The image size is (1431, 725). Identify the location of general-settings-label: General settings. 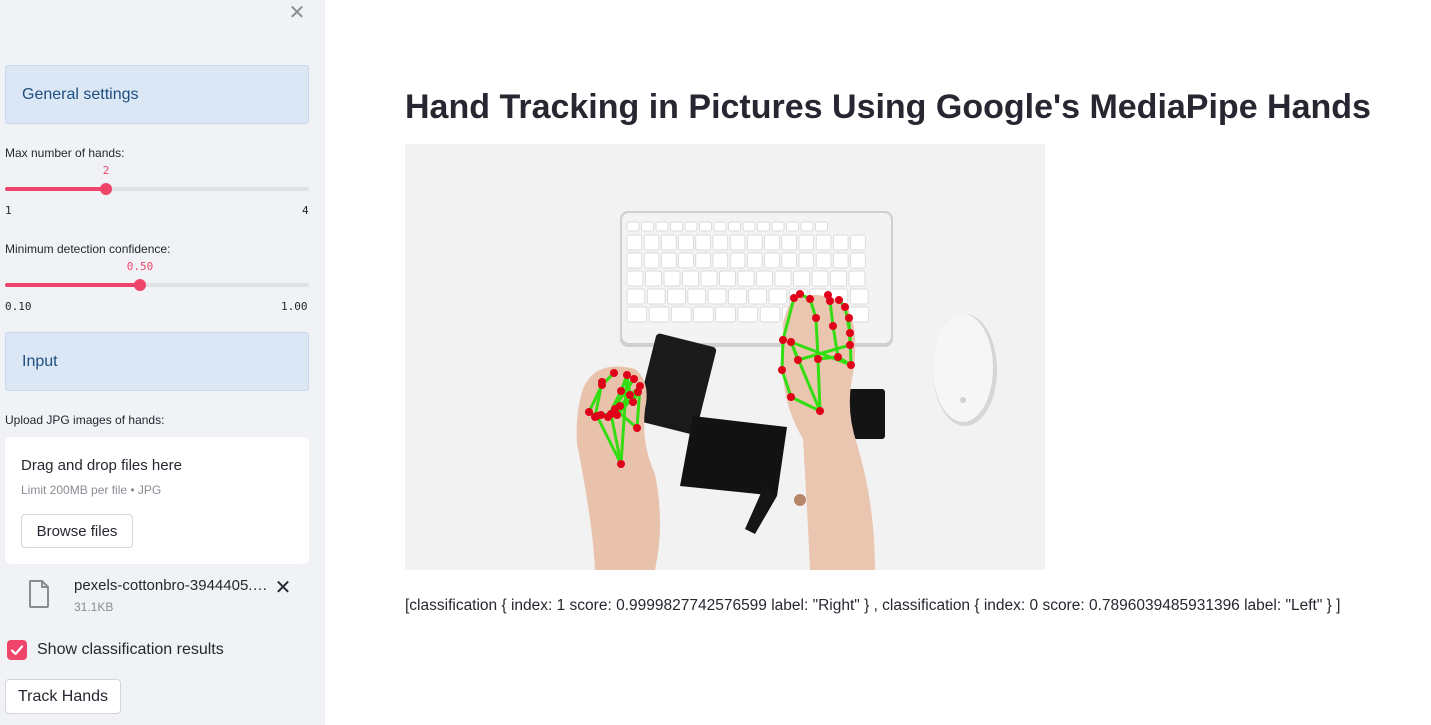
(80, 94).